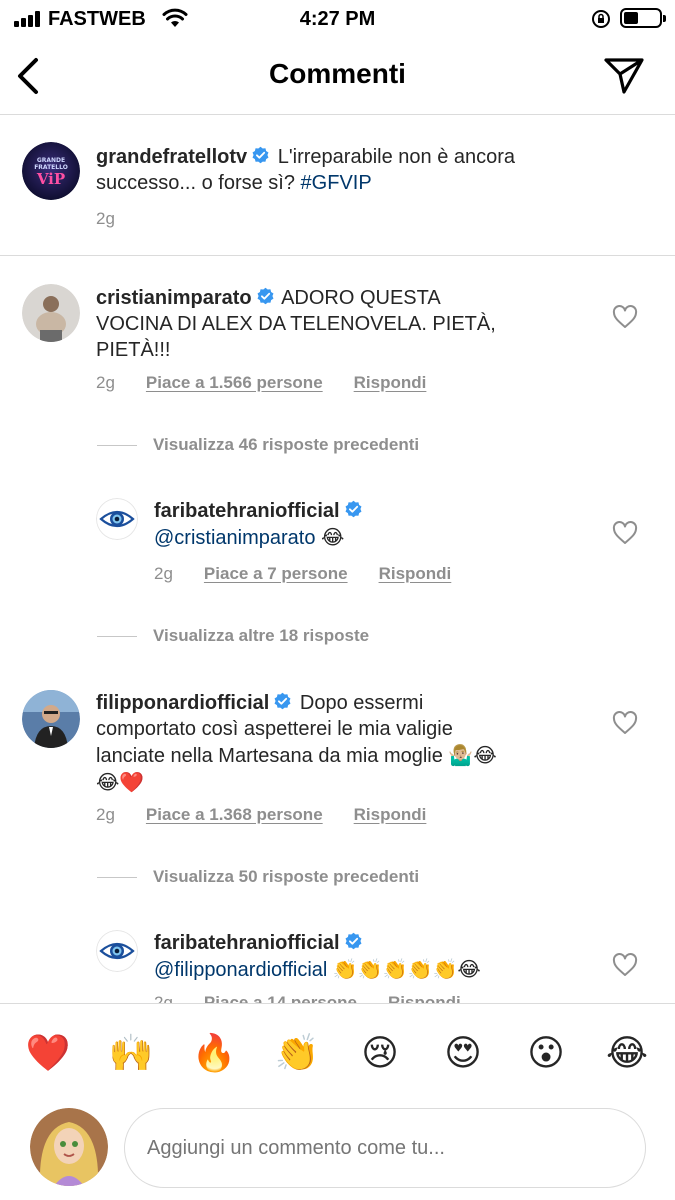 The image size is (675, 1200). Describe the element at coordinates (286, 876) in the screenshot. I see `view-replies-label: Visualizza 50 risposte precedenti` at that location.